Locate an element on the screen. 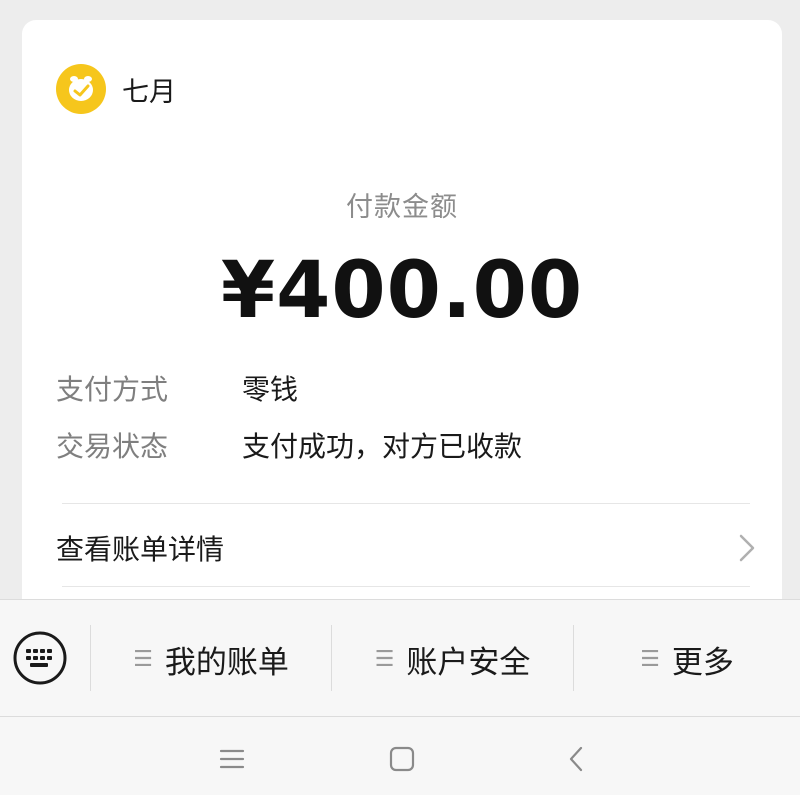 This screenshot has width=800, height=795. detail-key: 交易状态 is located at coordinates (112, 446).